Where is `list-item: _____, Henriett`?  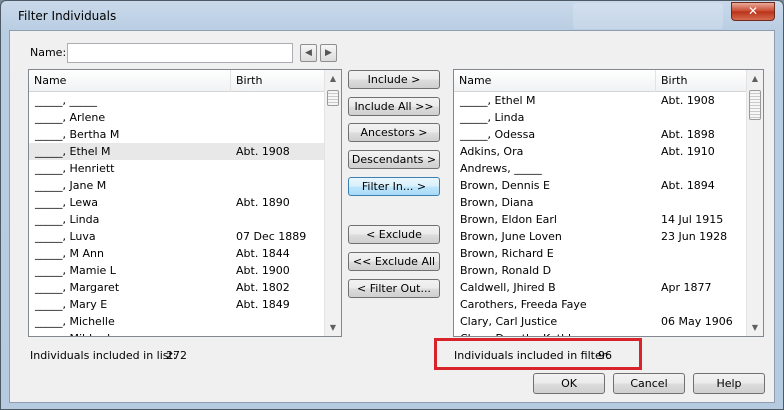 list-item: _____, Henriett is located at coordinates (176, 168).